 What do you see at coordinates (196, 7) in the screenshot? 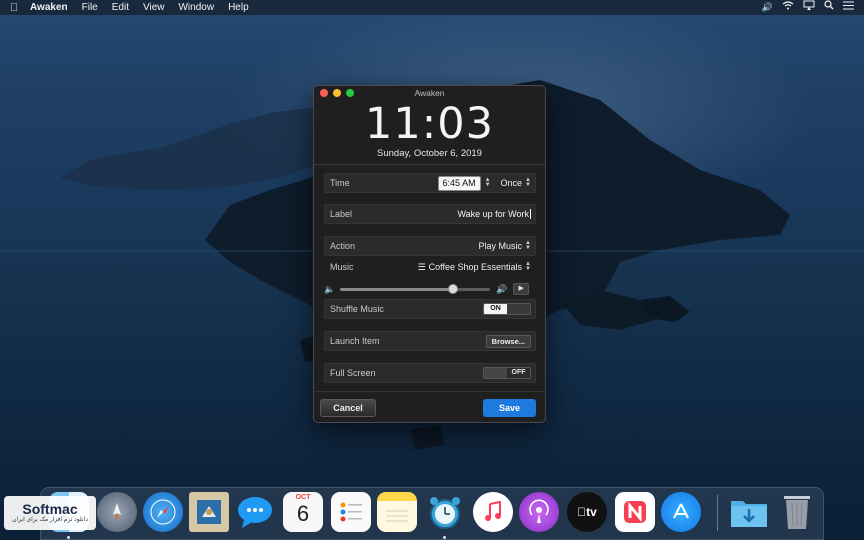
I see `menu-window: Window` at bounding box center [196, 7].